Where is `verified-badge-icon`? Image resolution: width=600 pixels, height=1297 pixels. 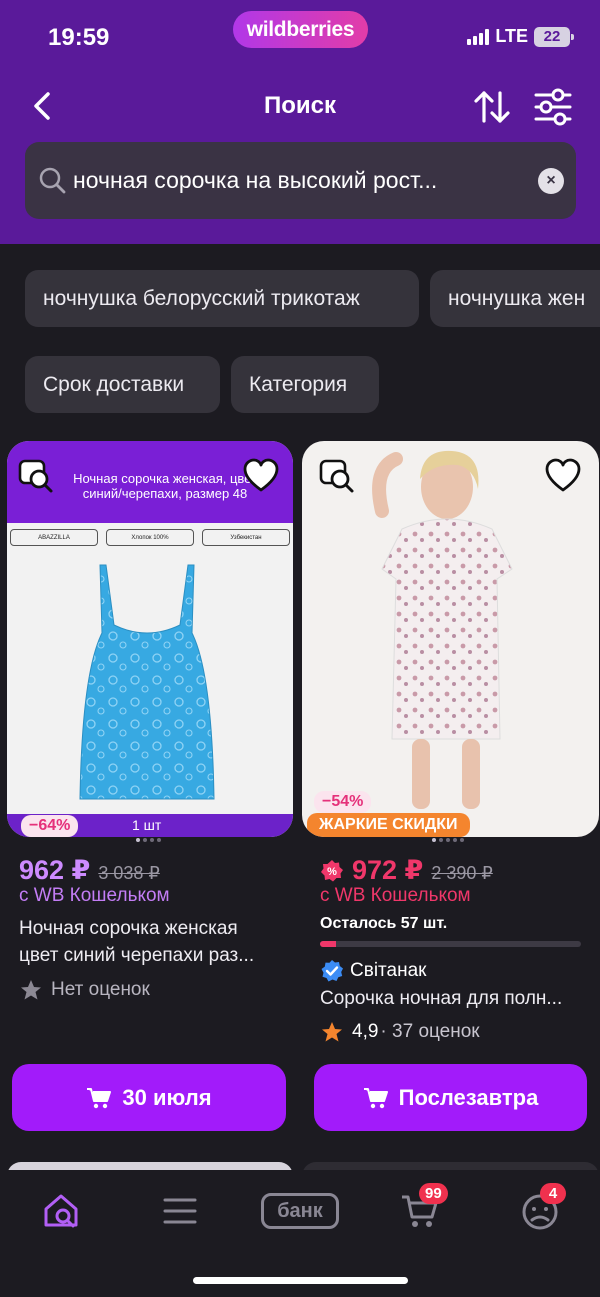
verified-badge-icon is located at coordinates (332, 971).